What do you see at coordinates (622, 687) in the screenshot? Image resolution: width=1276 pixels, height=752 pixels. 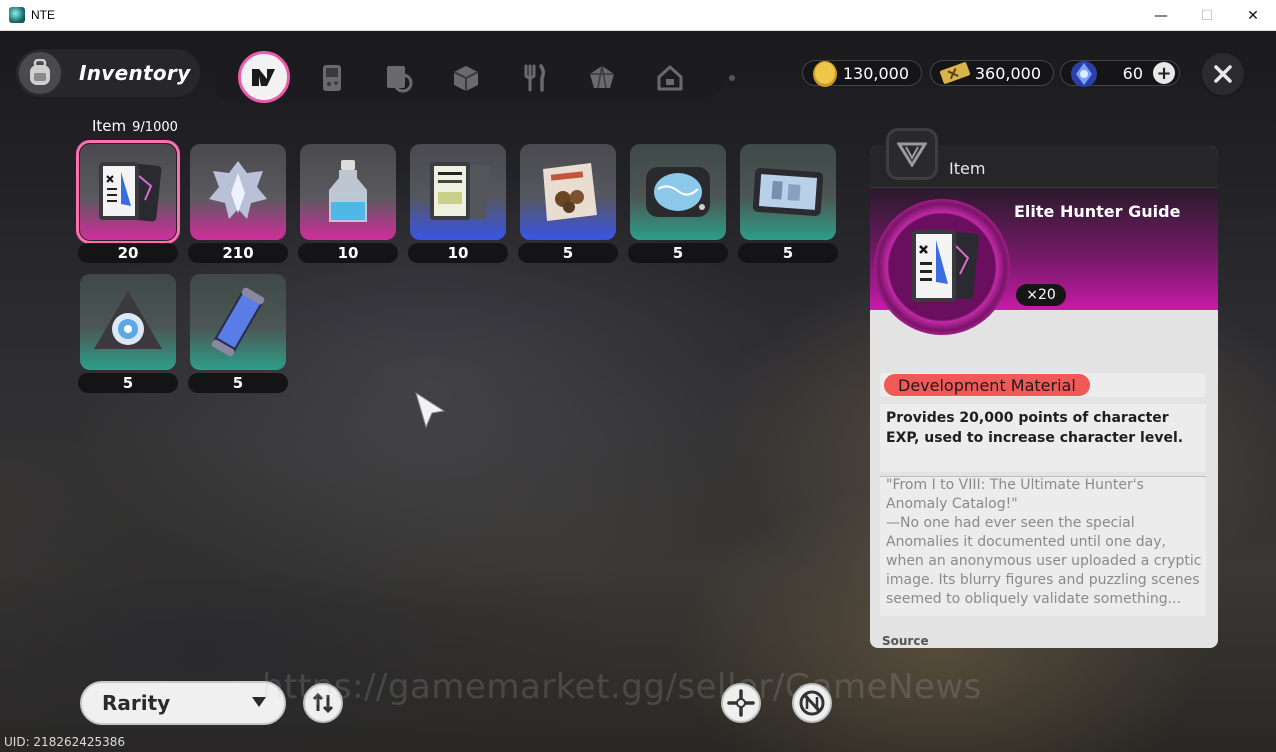 I see `watermark-text: https://gamemarket.gg/seller/GameNews` at bounding box center [622, 687].